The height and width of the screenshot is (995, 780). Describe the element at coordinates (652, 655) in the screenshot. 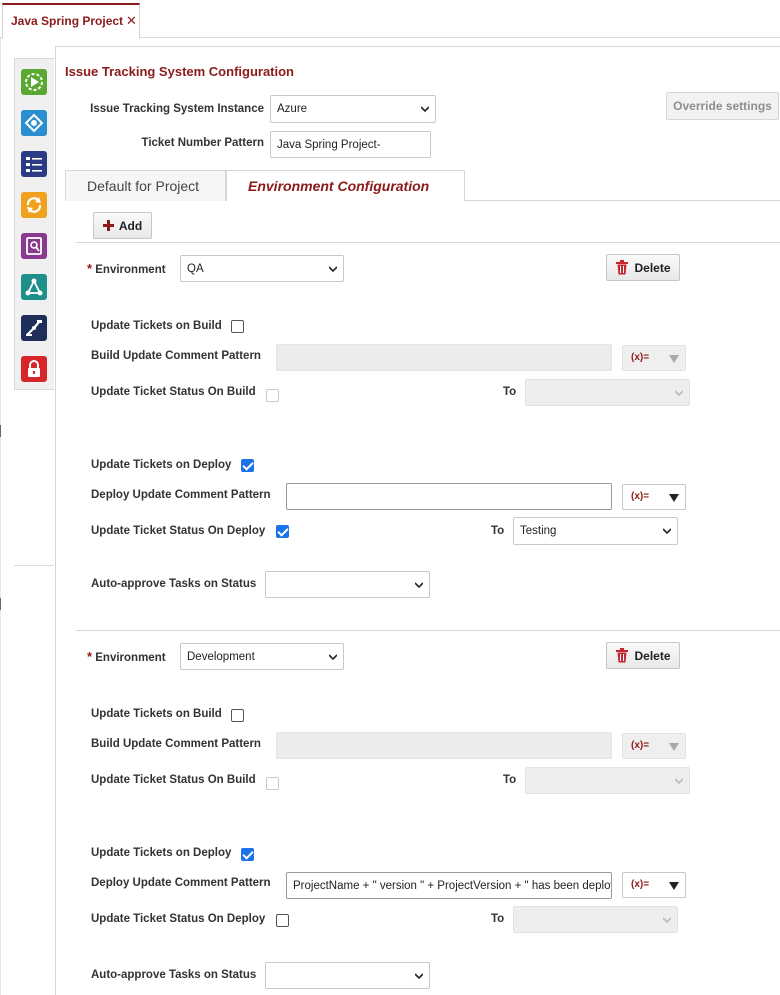

I see `delete-label: Delete` at that location.